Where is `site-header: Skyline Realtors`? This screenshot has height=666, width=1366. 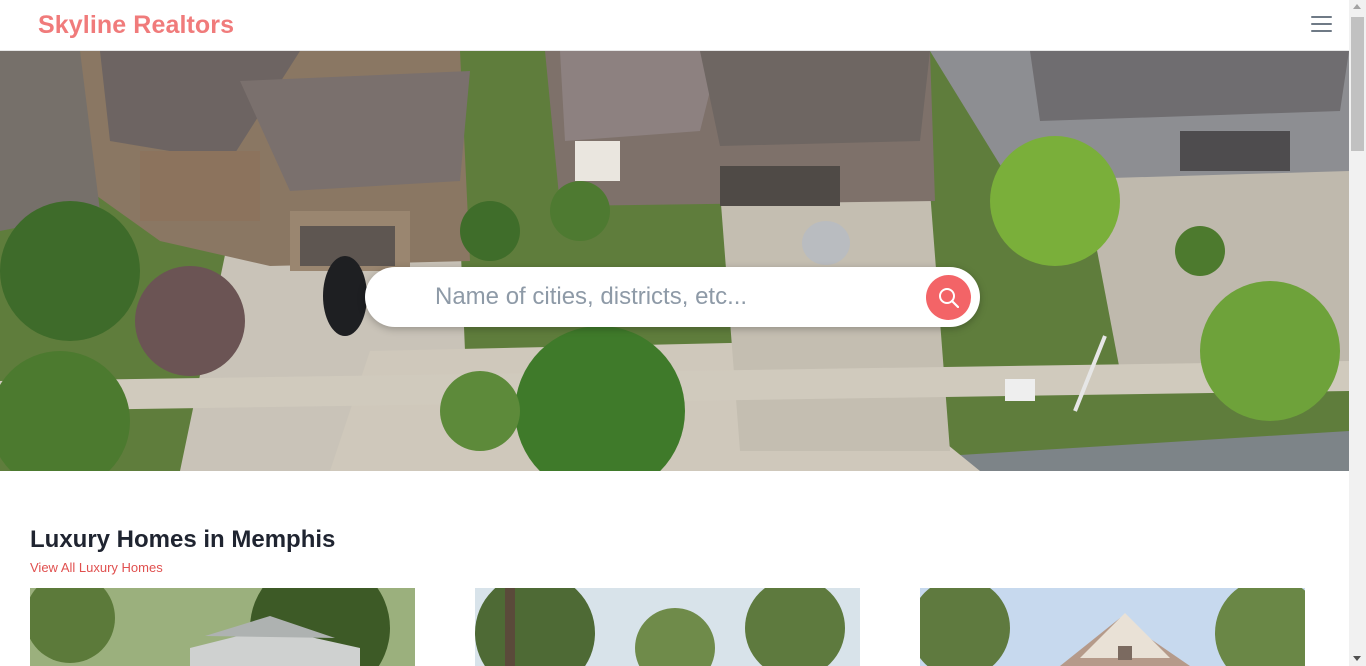 site-header: Skyline Realtors is located at coordinates (674, 25).